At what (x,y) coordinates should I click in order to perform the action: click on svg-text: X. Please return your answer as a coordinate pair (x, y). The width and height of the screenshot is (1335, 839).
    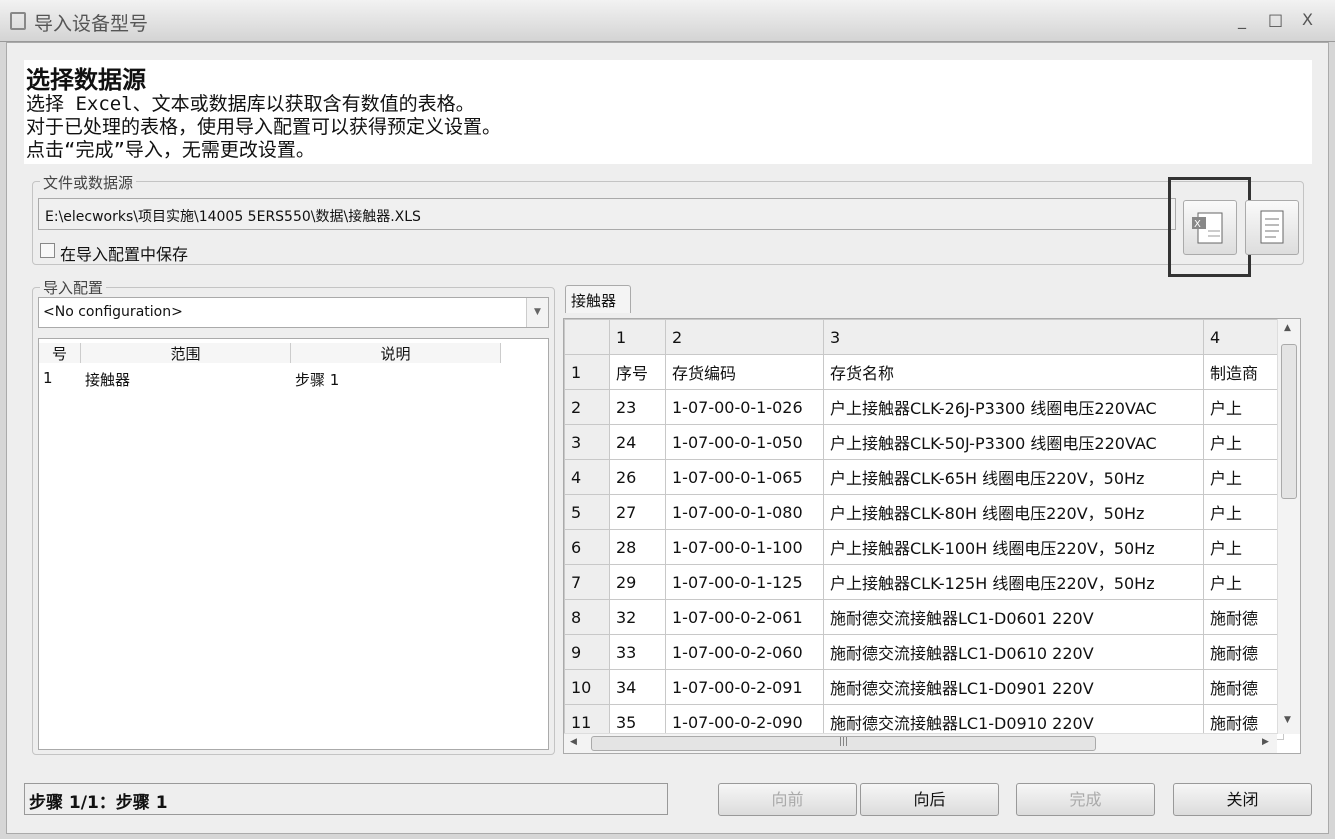
    Looking at the image, I should click on (1197, 224).